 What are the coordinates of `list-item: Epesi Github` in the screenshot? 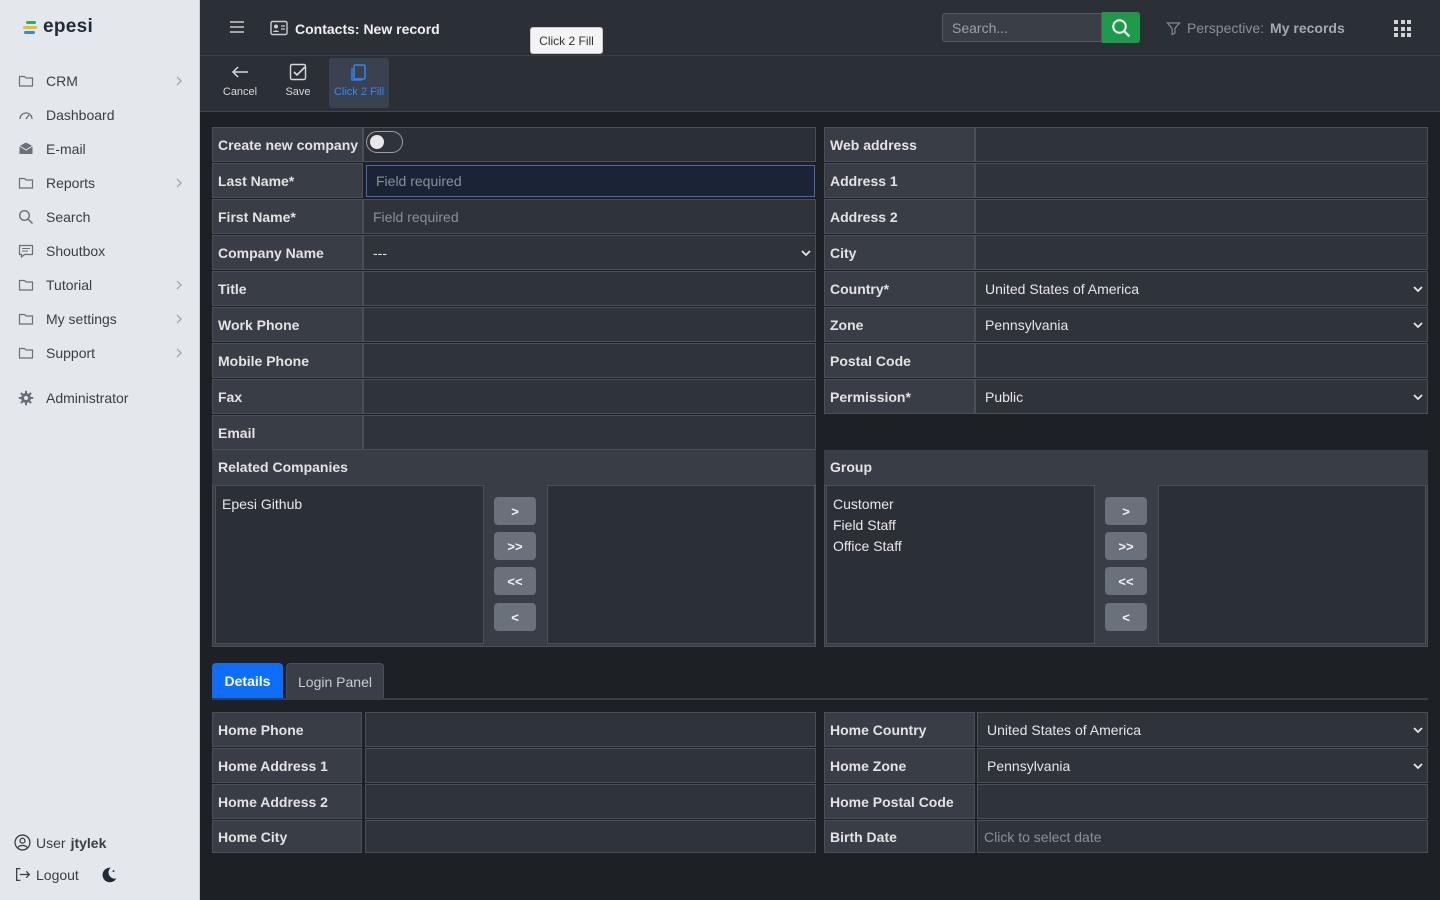 It's located at (349, 504).